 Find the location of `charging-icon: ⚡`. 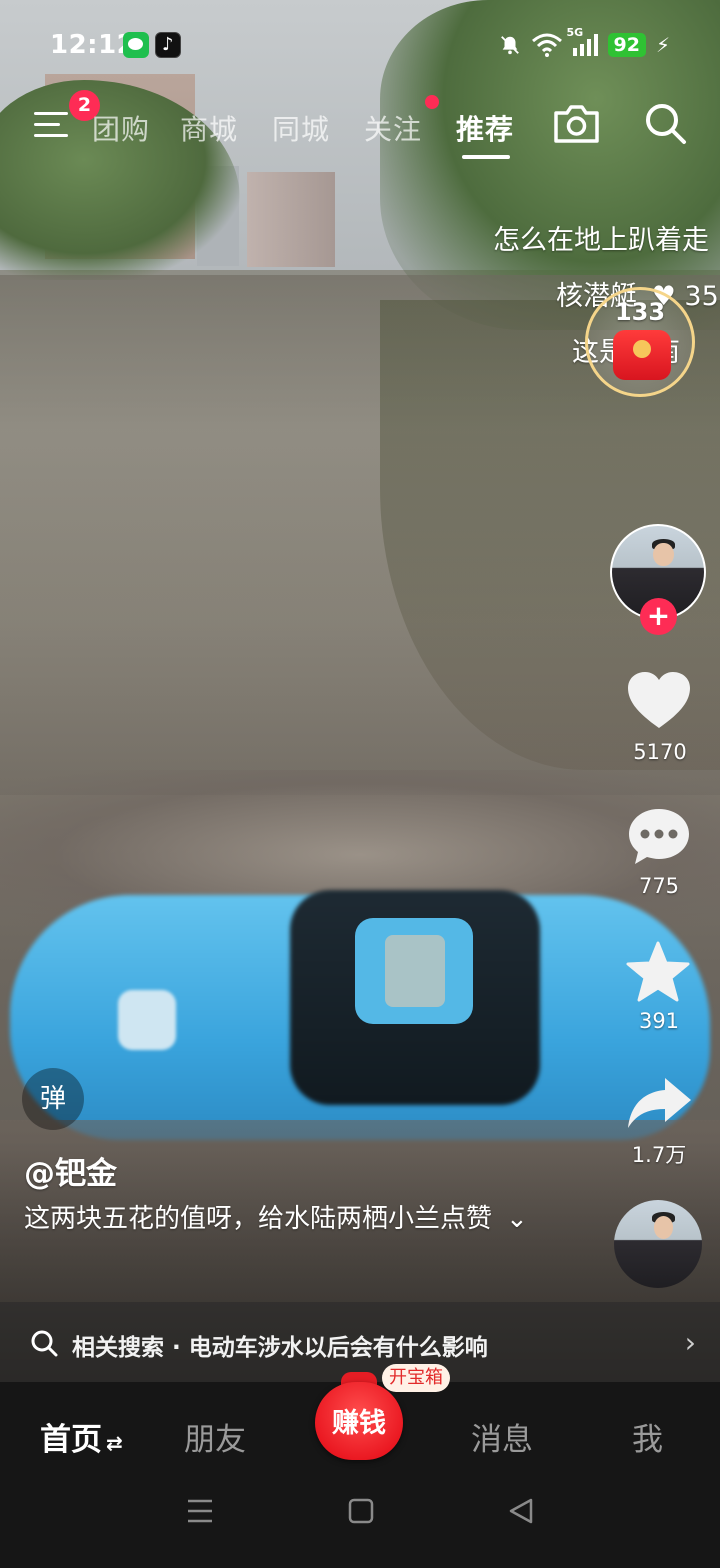

charging-icon: ⚡ is located at coordinates (662, 45).